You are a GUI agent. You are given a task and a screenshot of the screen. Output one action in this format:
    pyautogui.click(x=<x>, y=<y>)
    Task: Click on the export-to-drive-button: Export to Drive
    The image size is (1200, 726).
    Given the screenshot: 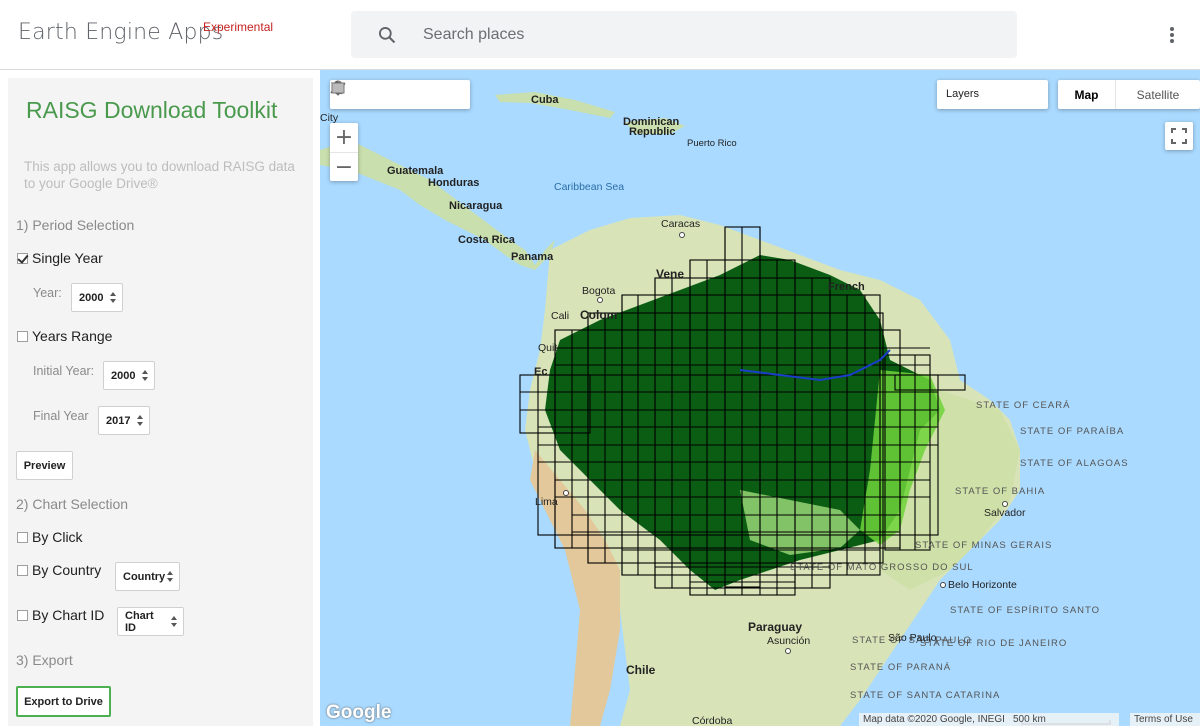 What is the action you would take?
    pyautogui.click(x=63, y=701)
    